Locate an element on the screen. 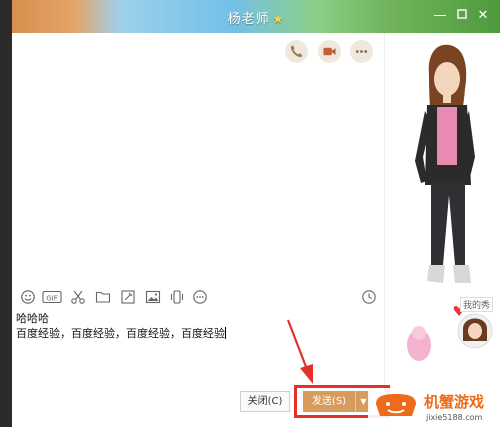  annotation-arrow is located at coordinates (299, 351).